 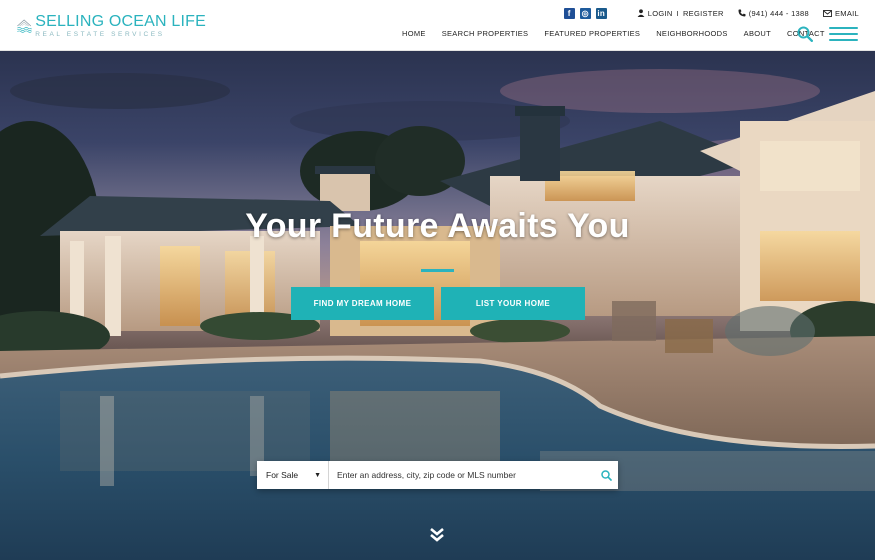 What do you see at coordinates (827, 13) in the screenshot?
I see `envelope-icon` at bounding box center [827, 13].